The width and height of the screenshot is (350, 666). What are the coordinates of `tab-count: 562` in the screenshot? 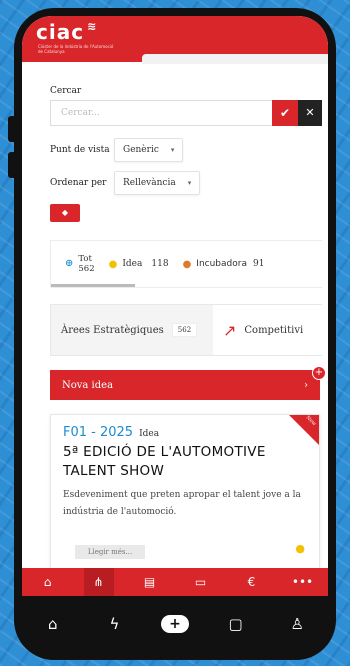 It's located at (184, 330).